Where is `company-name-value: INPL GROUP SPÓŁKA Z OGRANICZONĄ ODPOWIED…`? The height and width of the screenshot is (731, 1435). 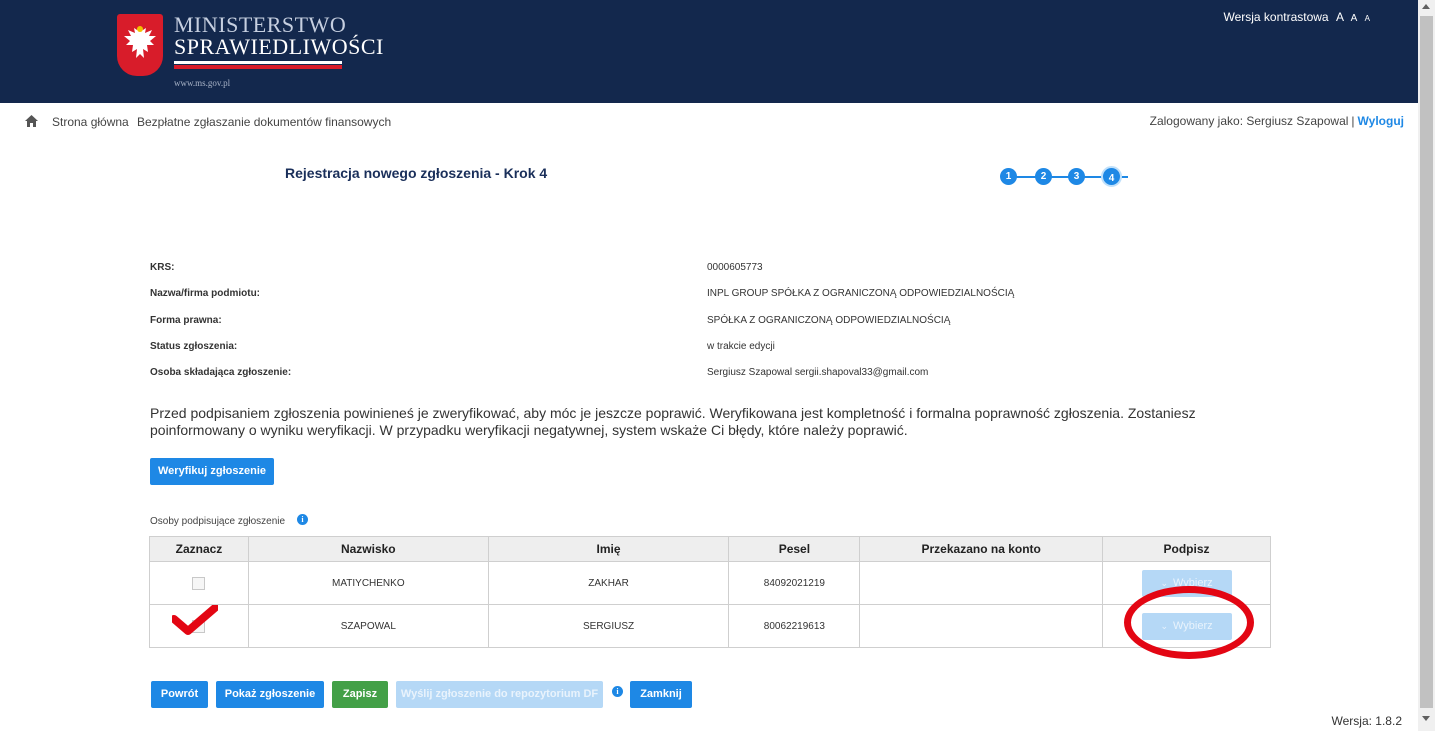 company-name-value: INPL GROUP SPÓŁKA Z OGRANICZONĄ ODPOWIED… is located at coordinates (861, 293).